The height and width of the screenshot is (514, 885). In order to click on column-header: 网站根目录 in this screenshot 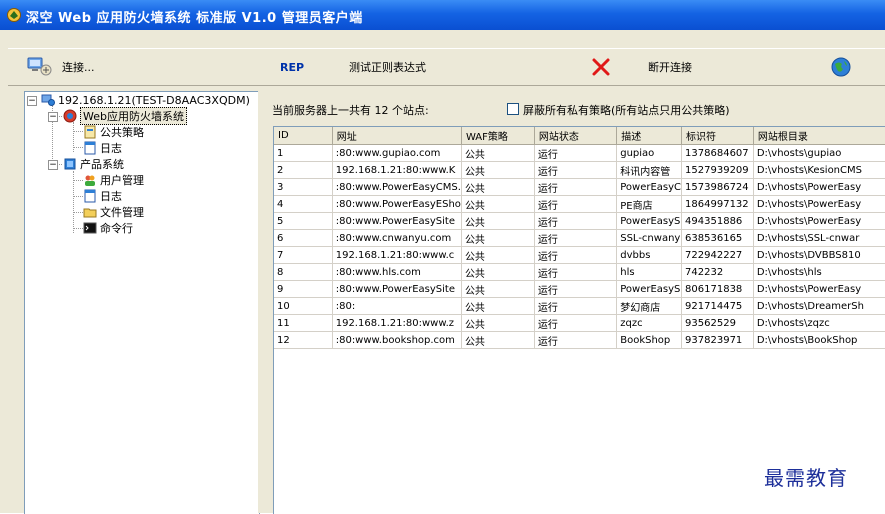, I will do `click(819, 136)`.